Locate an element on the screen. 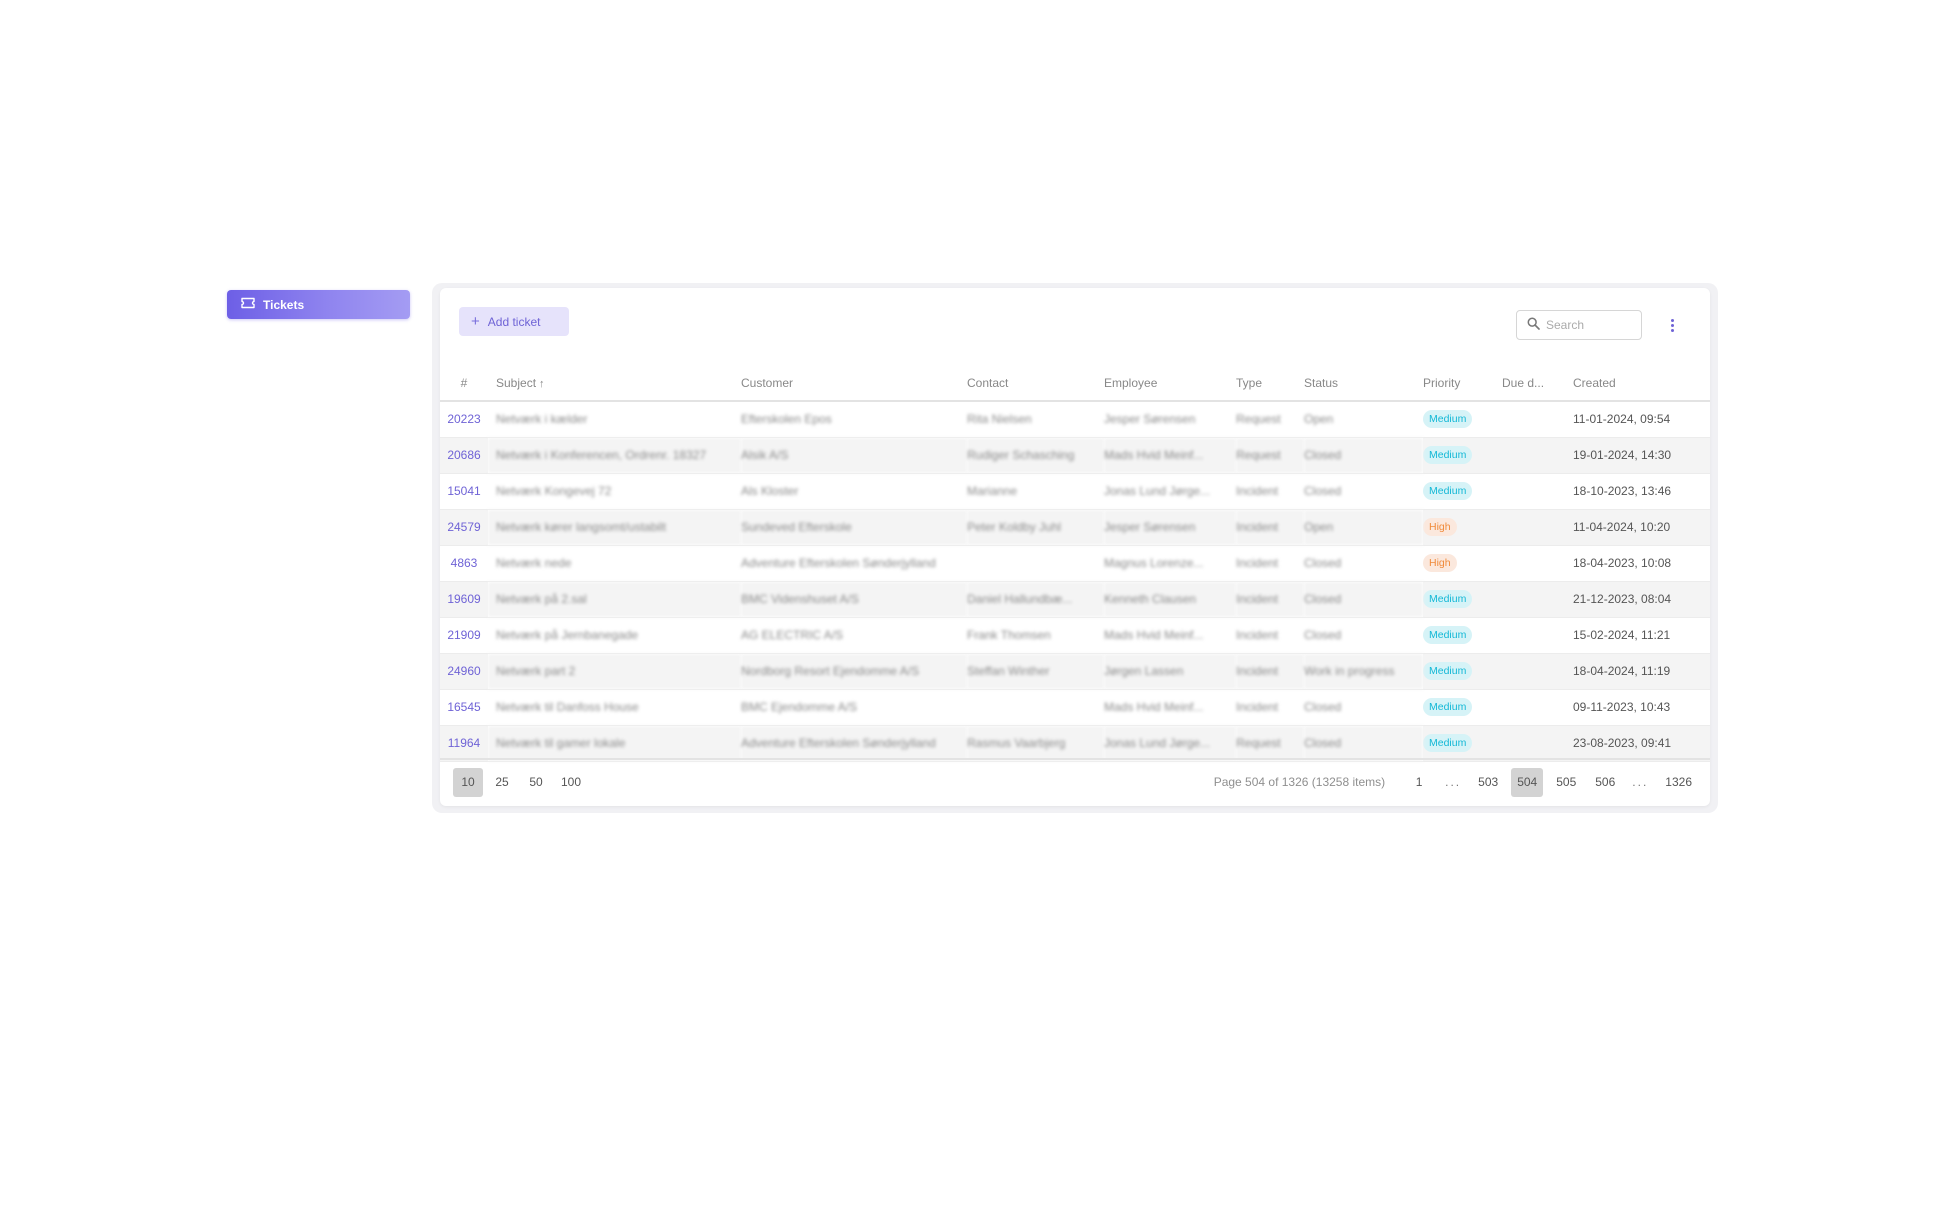 The image size is (1946, 1228). add-ticket-button: + Add ticket is located at coordinates (514, 321).